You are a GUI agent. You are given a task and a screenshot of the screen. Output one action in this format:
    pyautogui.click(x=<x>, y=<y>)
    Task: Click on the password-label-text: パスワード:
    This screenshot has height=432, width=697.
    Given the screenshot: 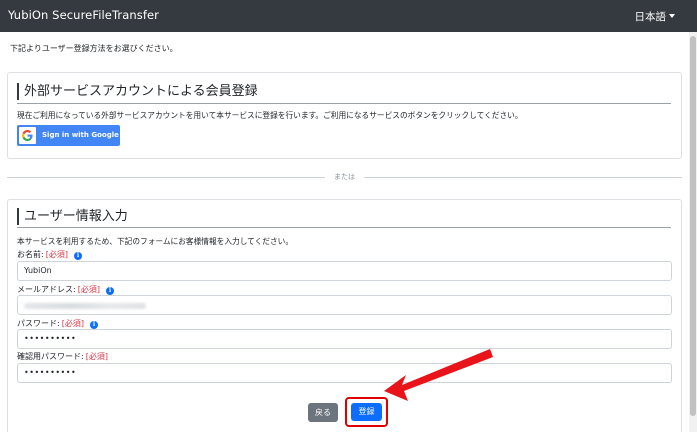 What is the action you would take?
    pyautogui.click(x=38, y=323)
    